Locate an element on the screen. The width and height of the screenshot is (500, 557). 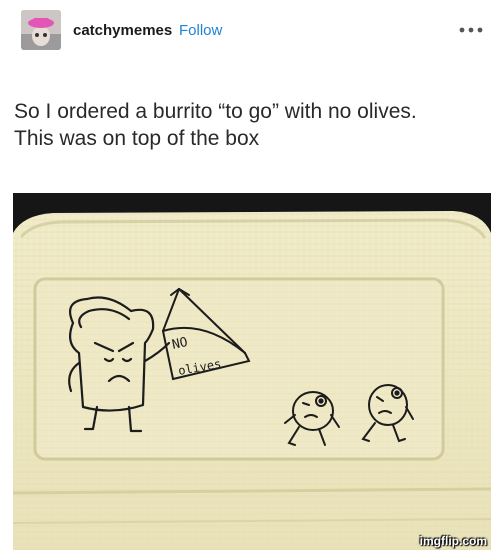
post-header: catchymemes Follow is located at coordinates (250, 31).